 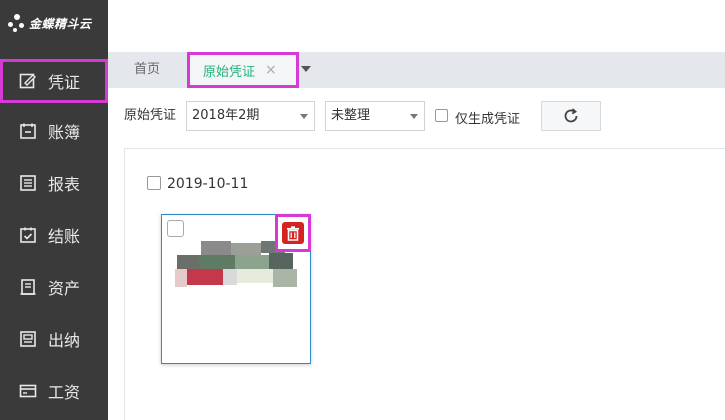 I want to click on only-generated-checkbox, so click(x=441, y=115).